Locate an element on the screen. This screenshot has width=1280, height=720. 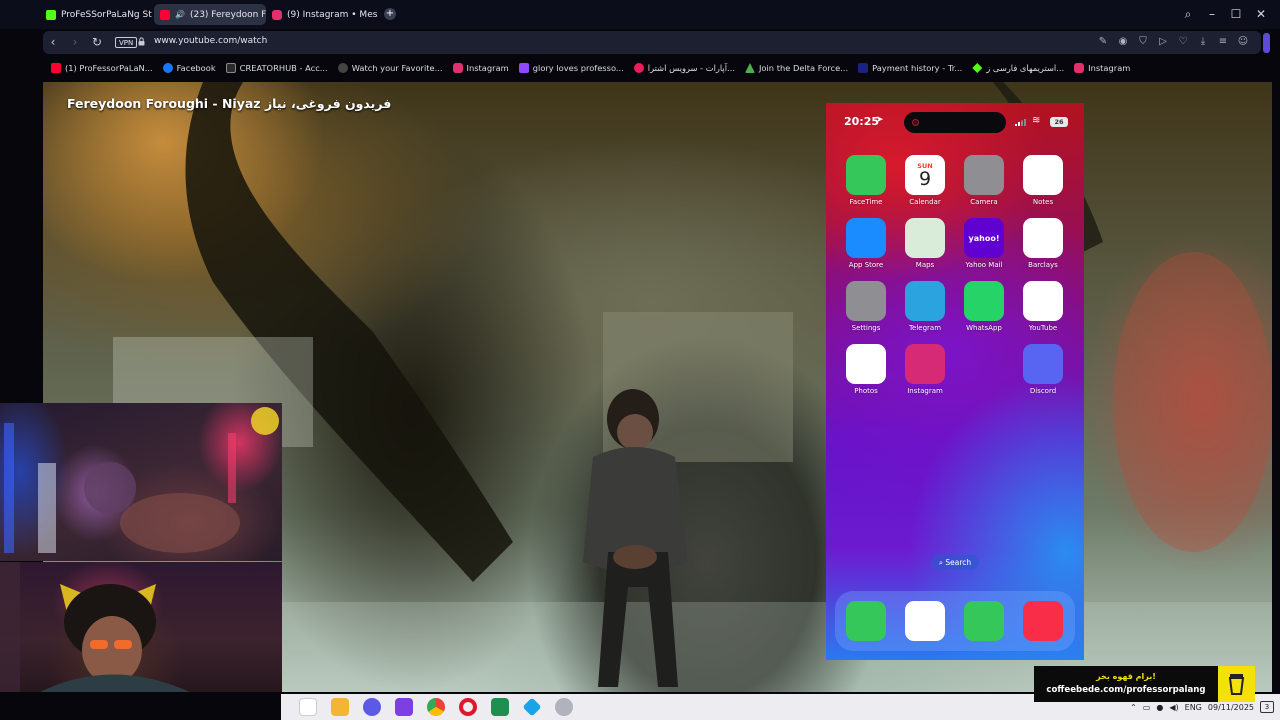
app-photos: Photos is located at coordinates (866, 369).